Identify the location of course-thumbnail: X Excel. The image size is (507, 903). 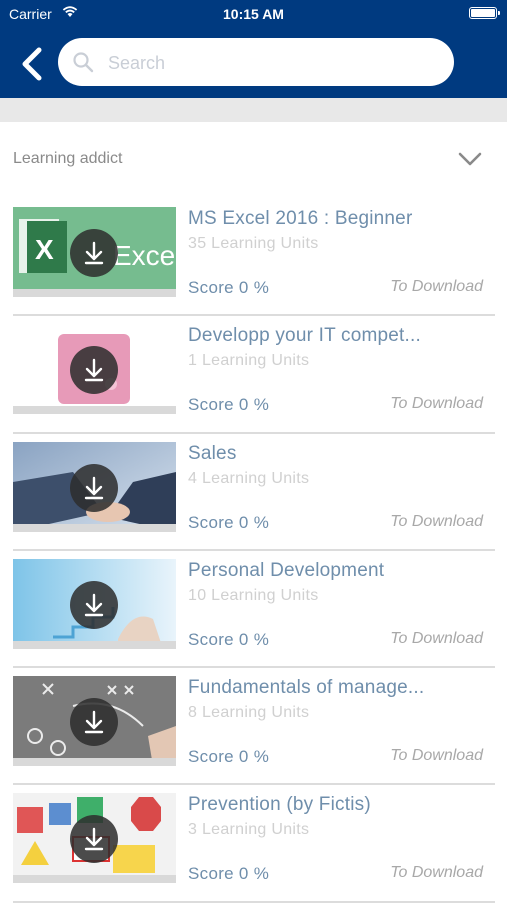
(94, 252).